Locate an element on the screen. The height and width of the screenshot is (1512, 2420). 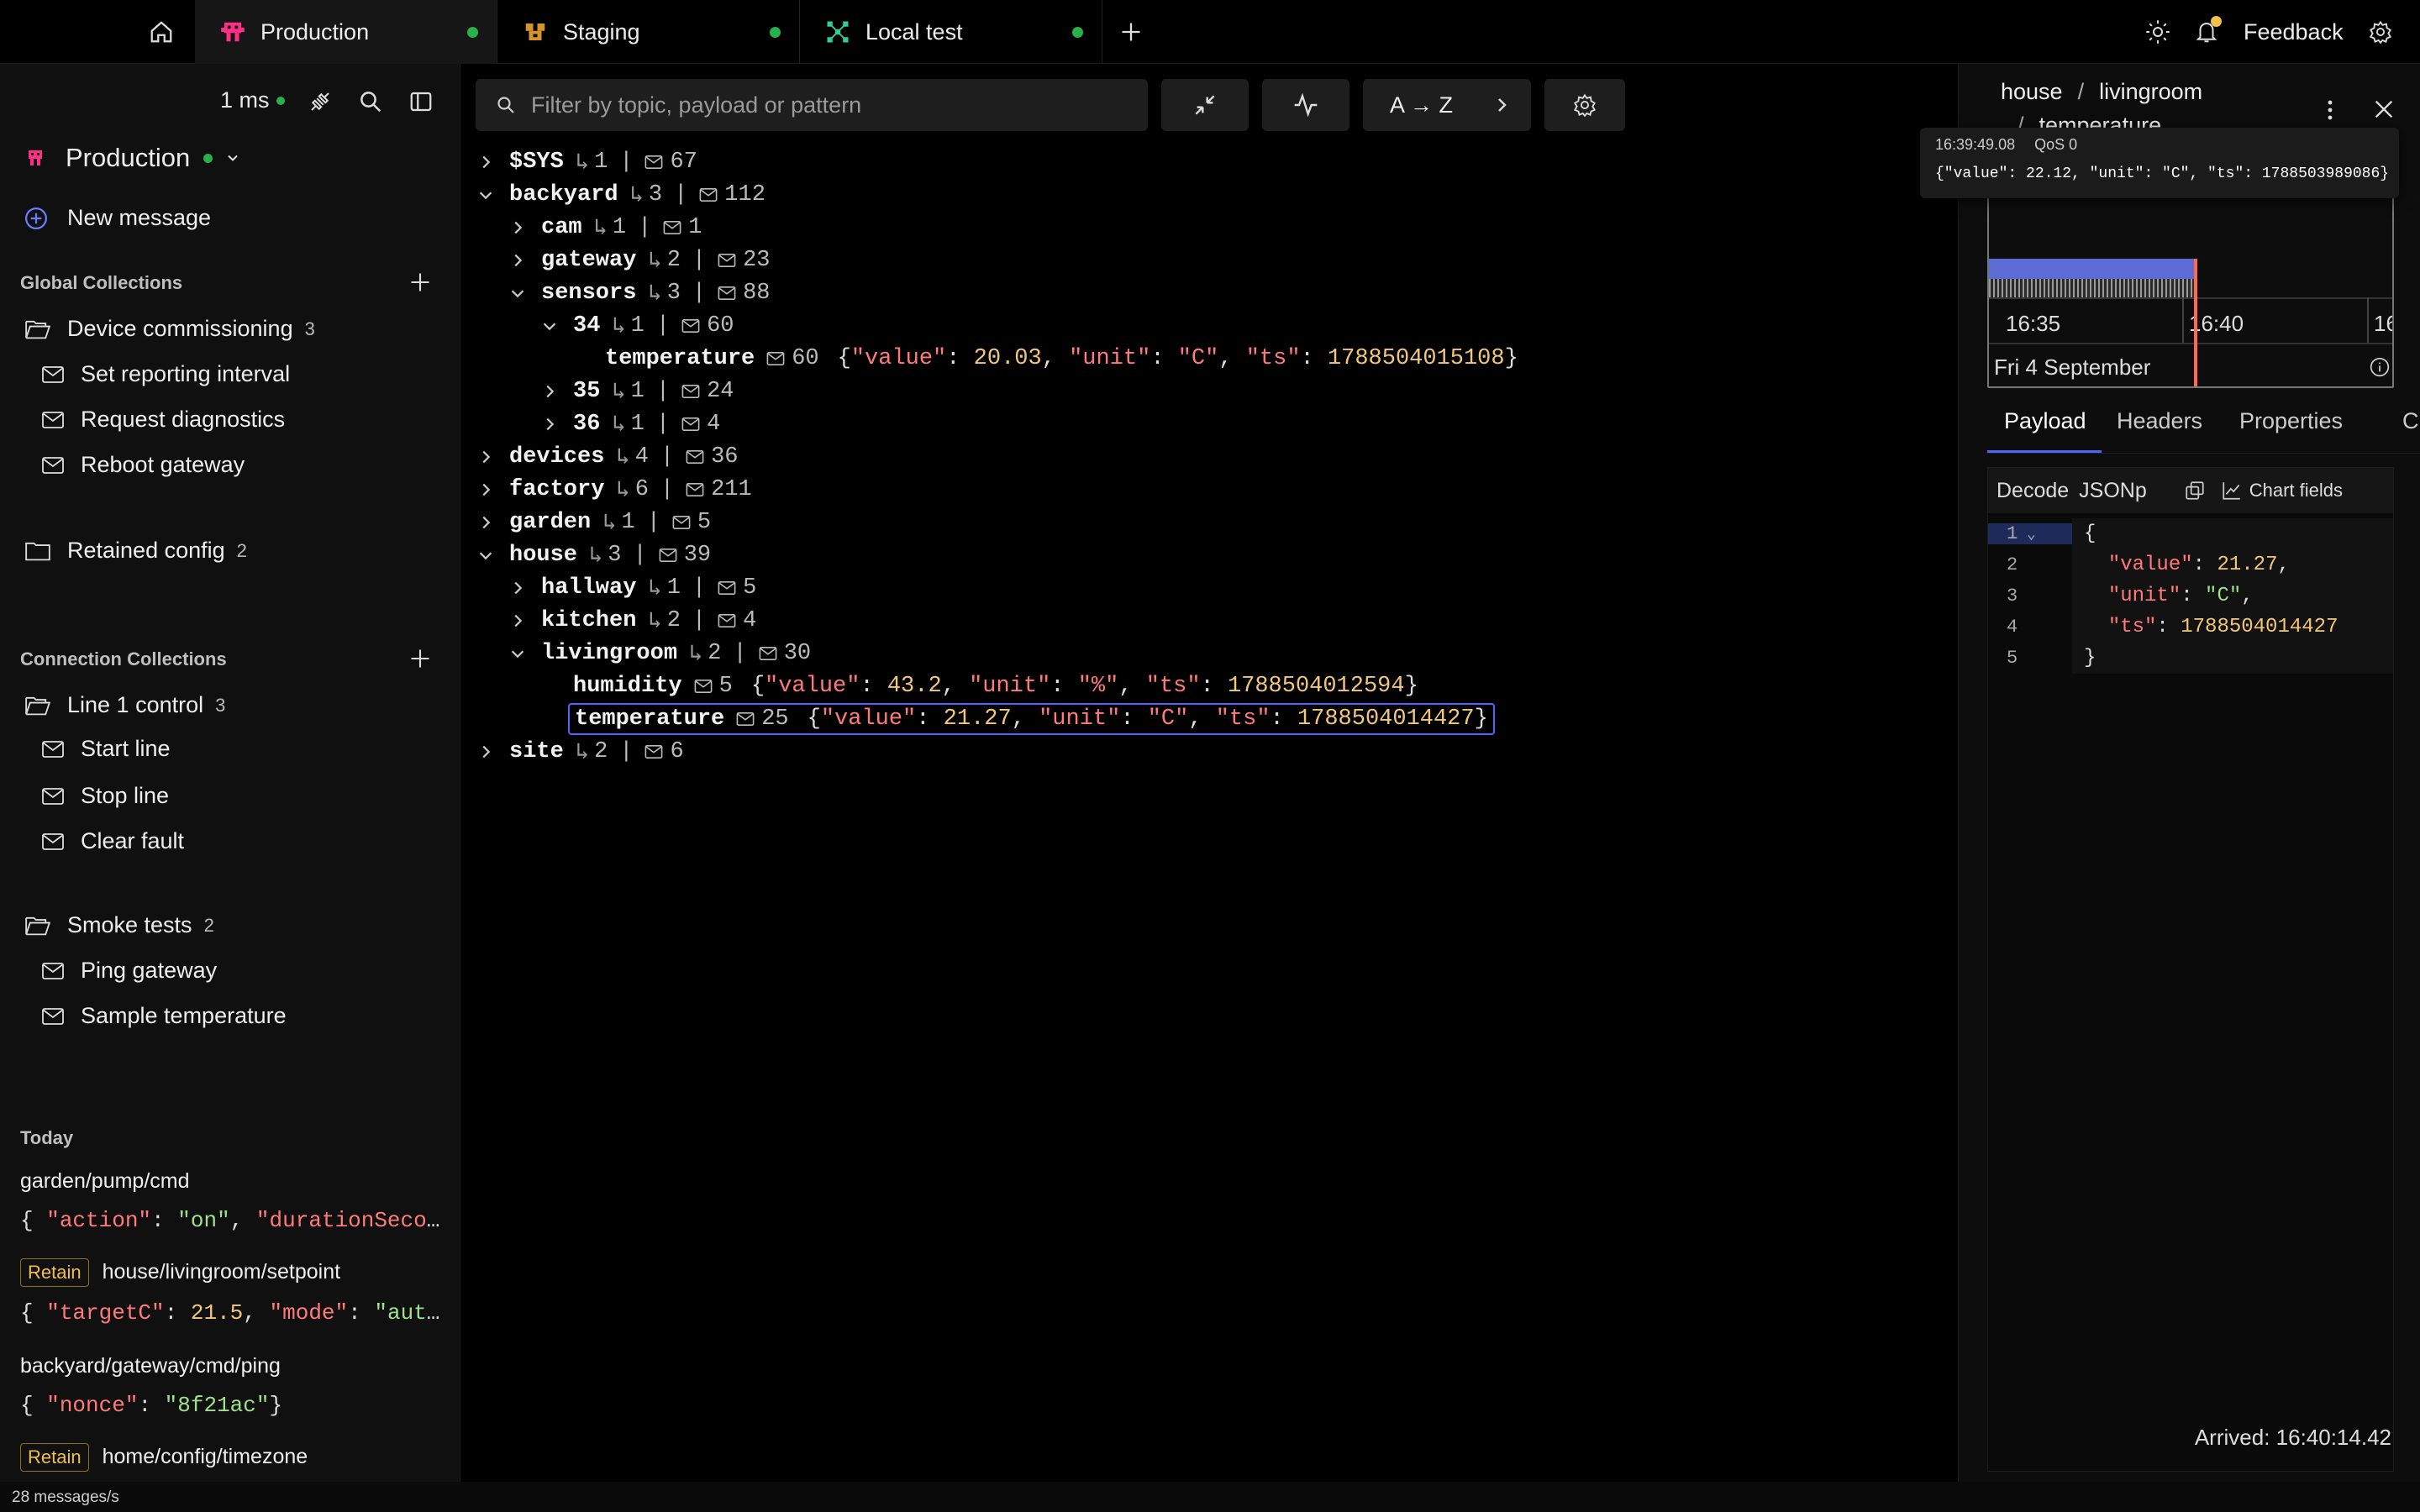
saved-message-item: Reboot gateway is located at coordinates (143, 465).